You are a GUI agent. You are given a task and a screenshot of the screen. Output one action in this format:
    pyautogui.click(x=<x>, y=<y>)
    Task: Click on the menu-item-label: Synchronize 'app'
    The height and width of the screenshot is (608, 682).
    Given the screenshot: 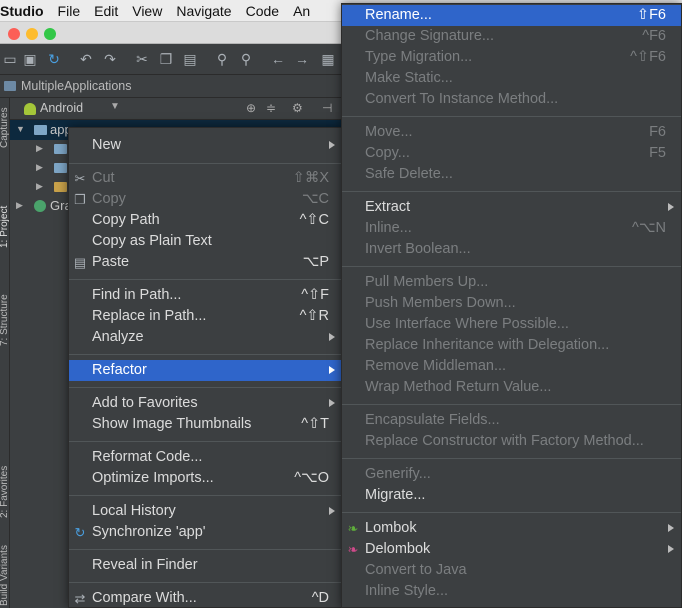 What is the action you would take?
    pyautogui.click(x=149, y=532)
    